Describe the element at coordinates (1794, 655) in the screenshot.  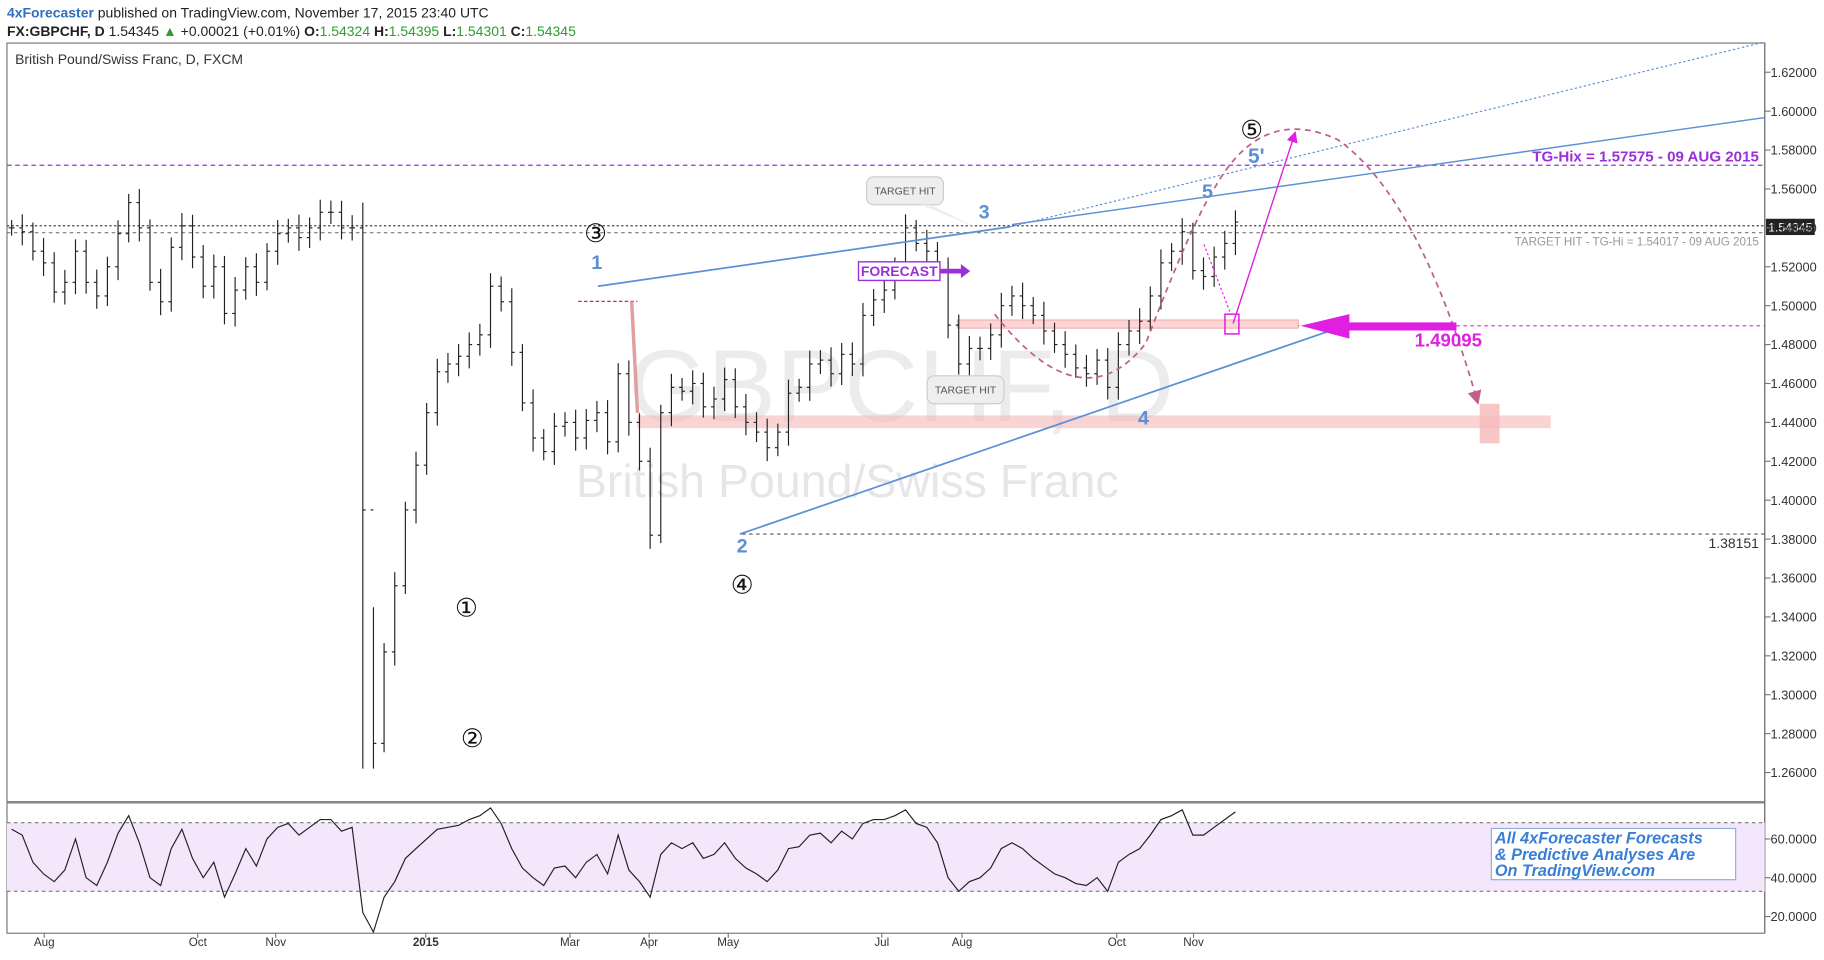
I see `price-tick-label: 1.32000` at that location.